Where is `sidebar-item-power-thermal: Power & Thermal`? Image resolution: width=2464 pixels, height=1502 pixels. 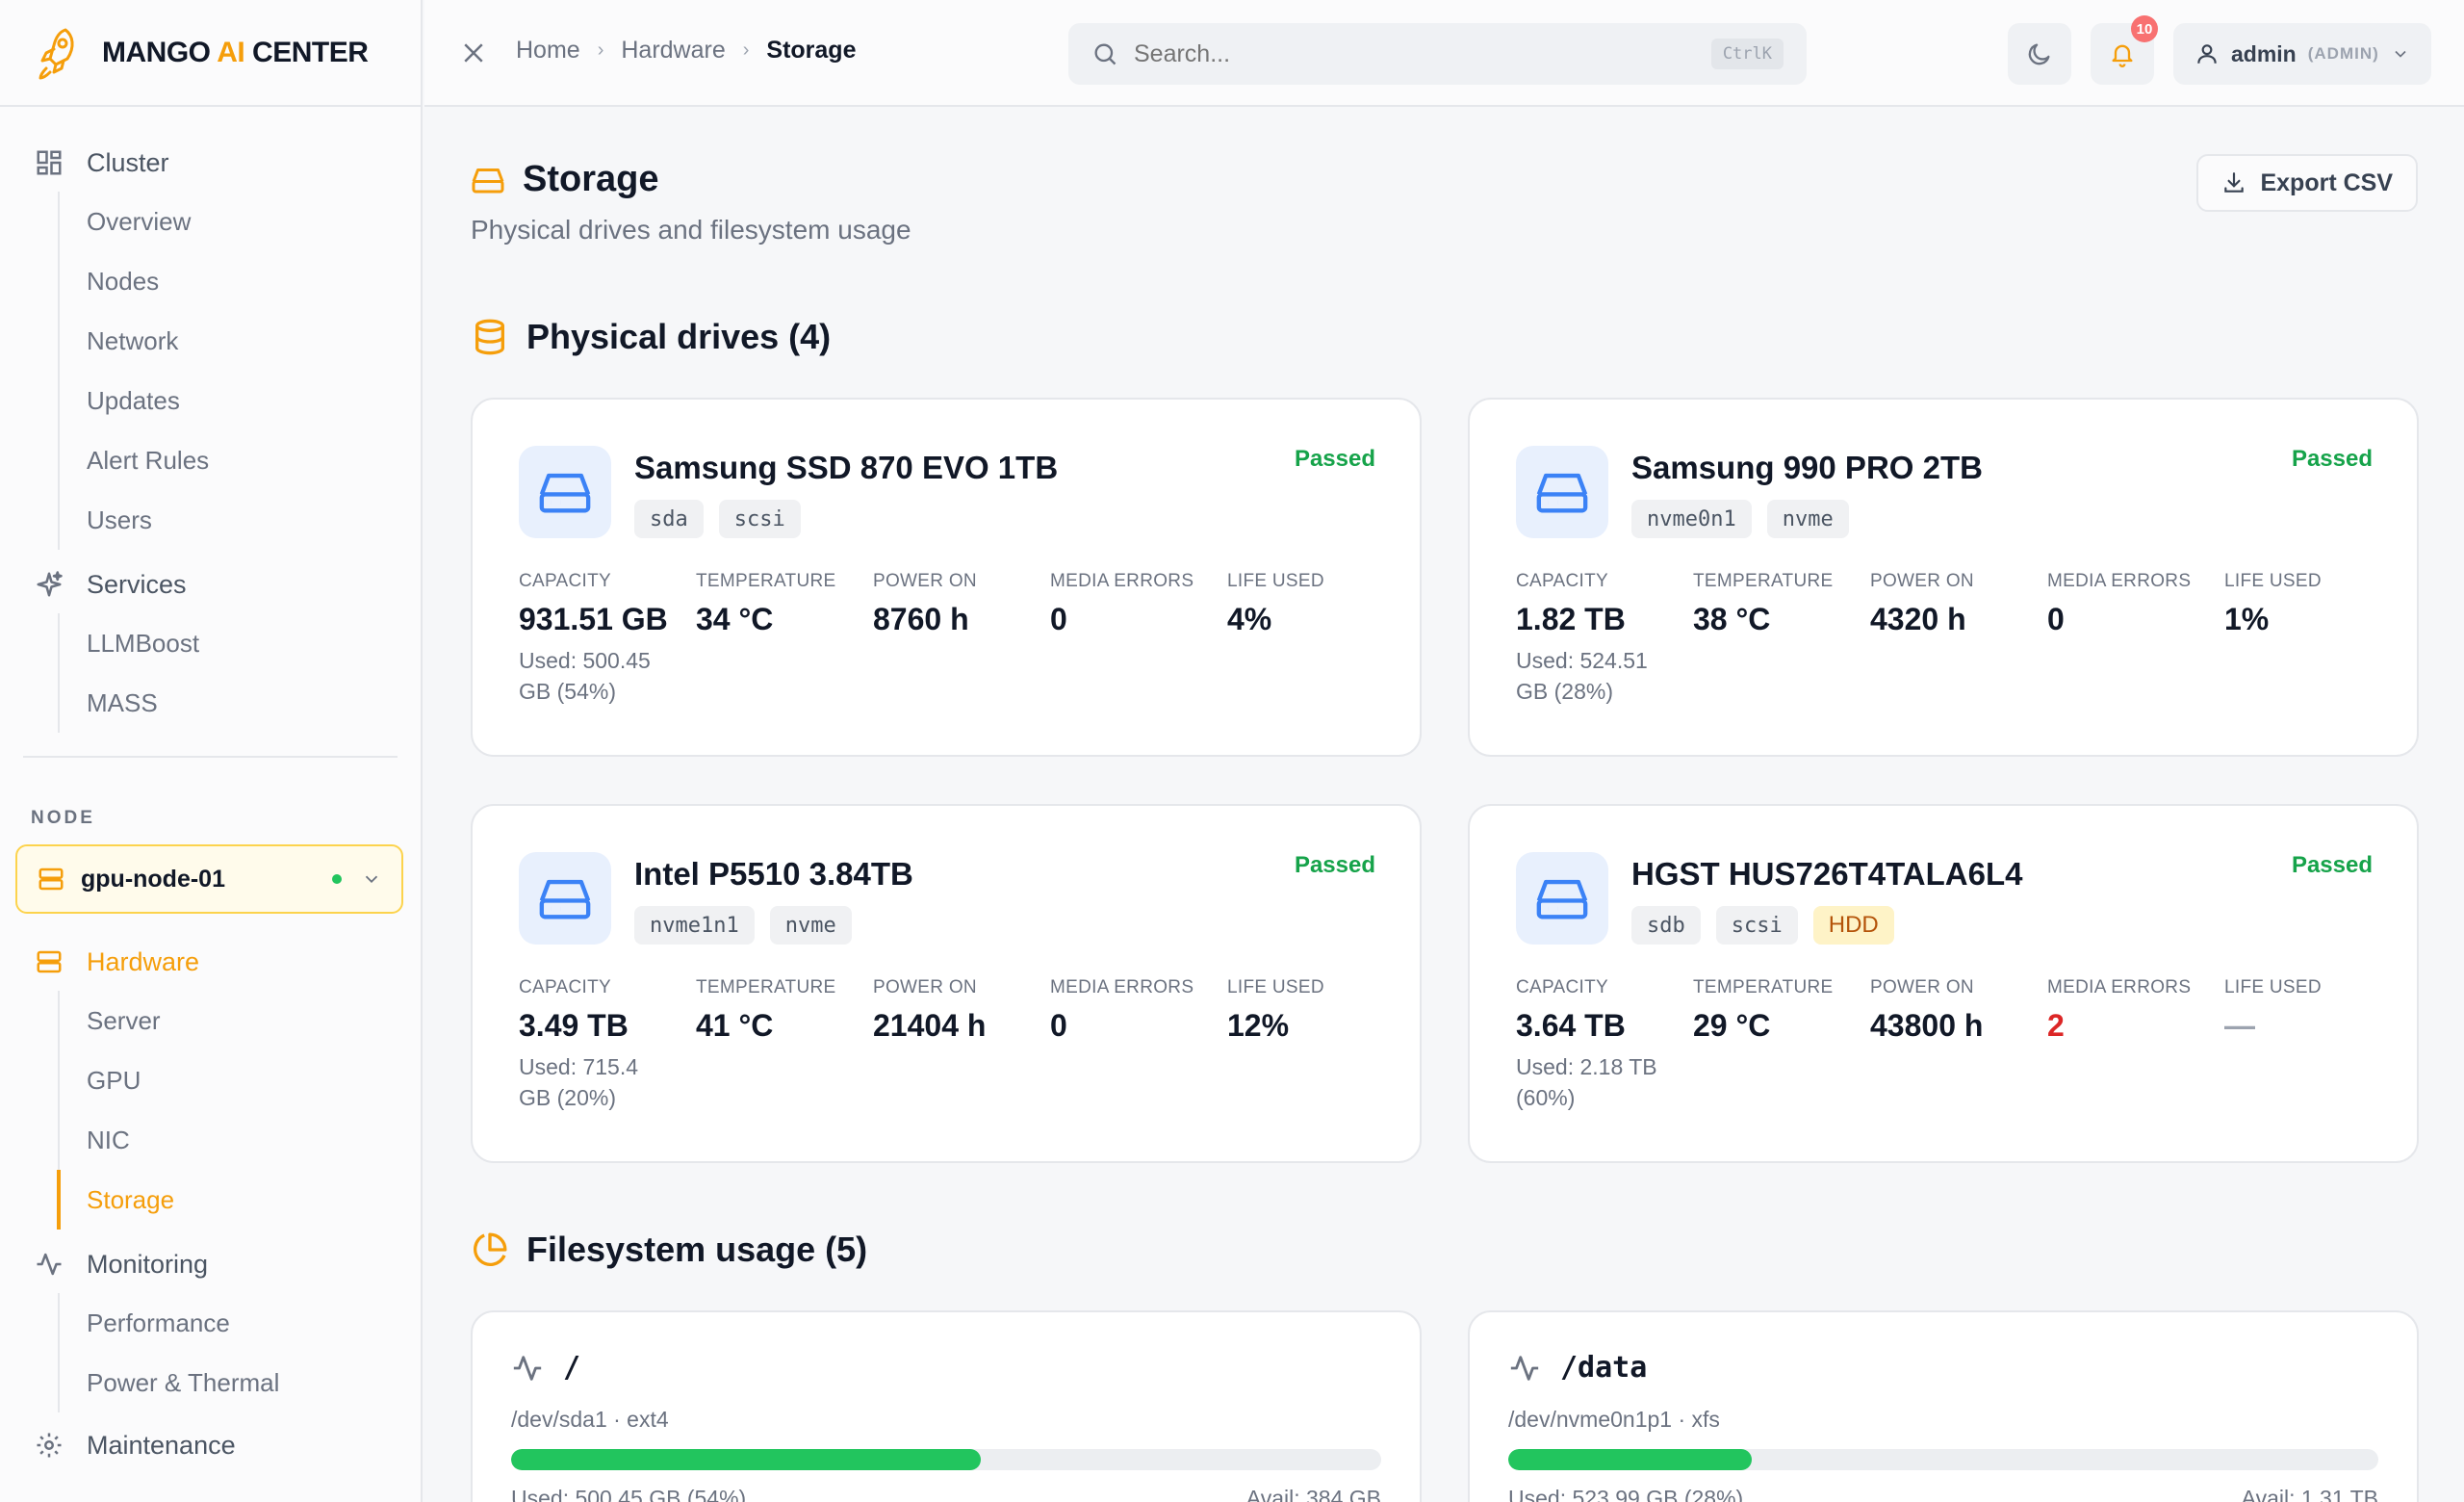 sidebar-item-power-thermal: Power & Thermal is located at coordinates (240, 1382).